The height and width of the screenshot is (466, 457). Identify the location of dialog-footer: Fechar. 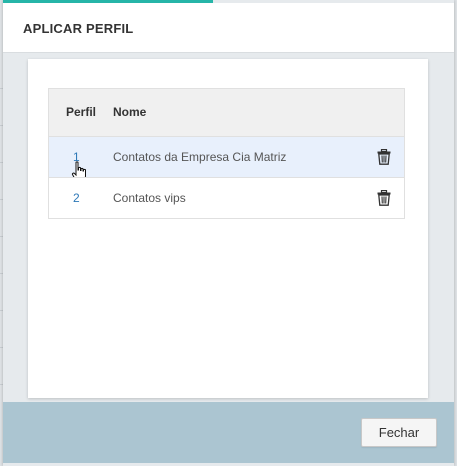
(228, 432).